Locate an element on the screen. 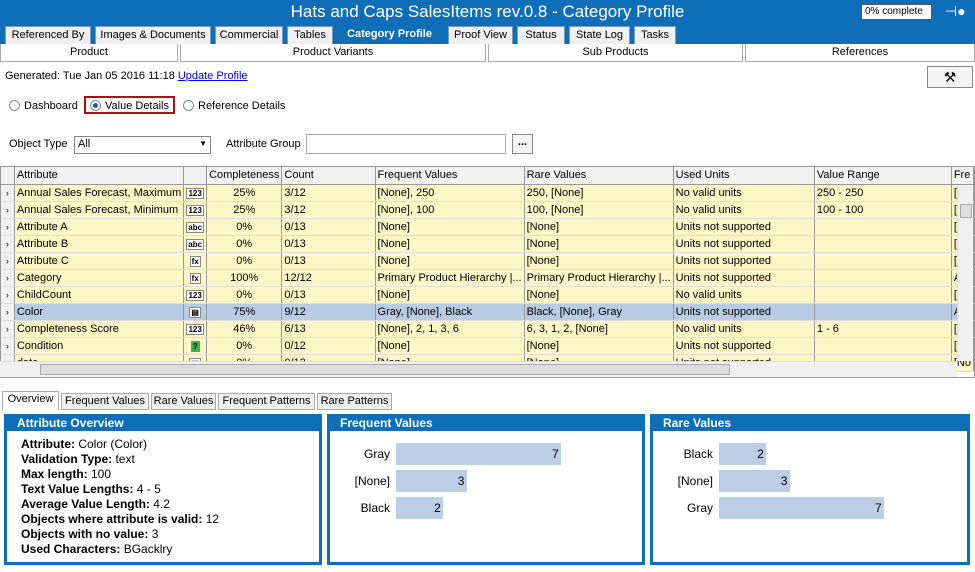 This screenshot has width=975, height=572. column-header: Value Range is located at coordinates (883, 176).